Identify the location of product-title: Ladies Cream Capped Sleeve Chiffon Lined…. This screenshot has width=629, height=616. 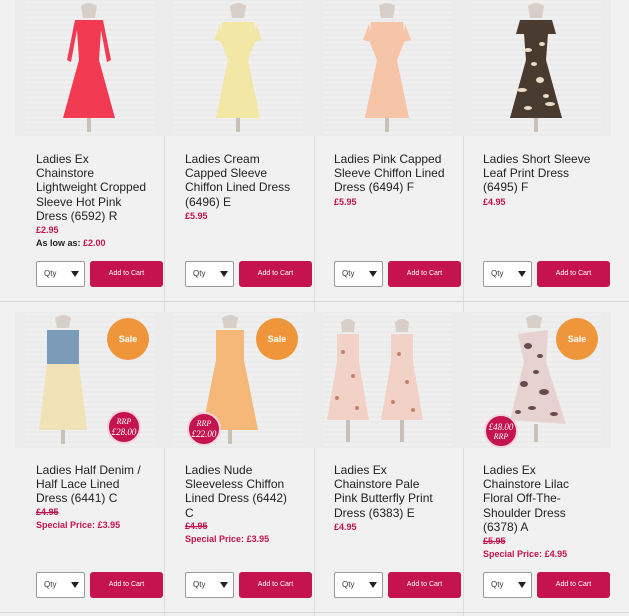
(241, 180).